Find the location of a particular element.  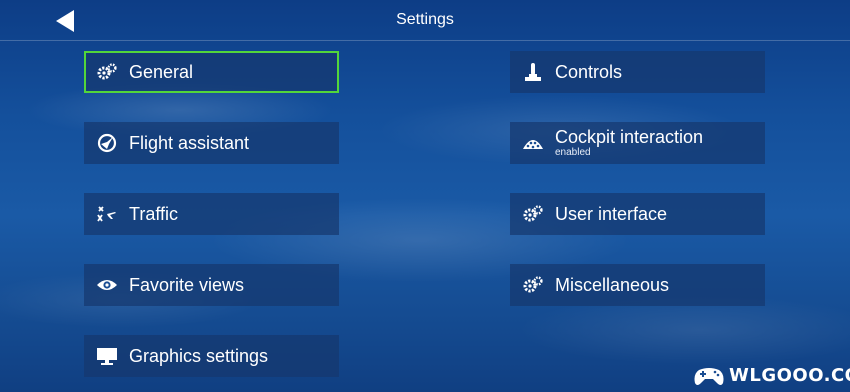

menu-item-favorite-views: Favorite views is located at coordinates (211, 285).